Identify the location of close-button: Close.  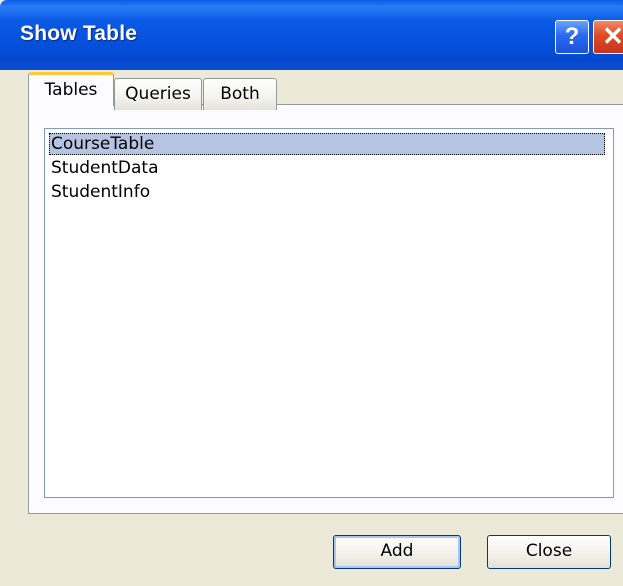
(549, 552).